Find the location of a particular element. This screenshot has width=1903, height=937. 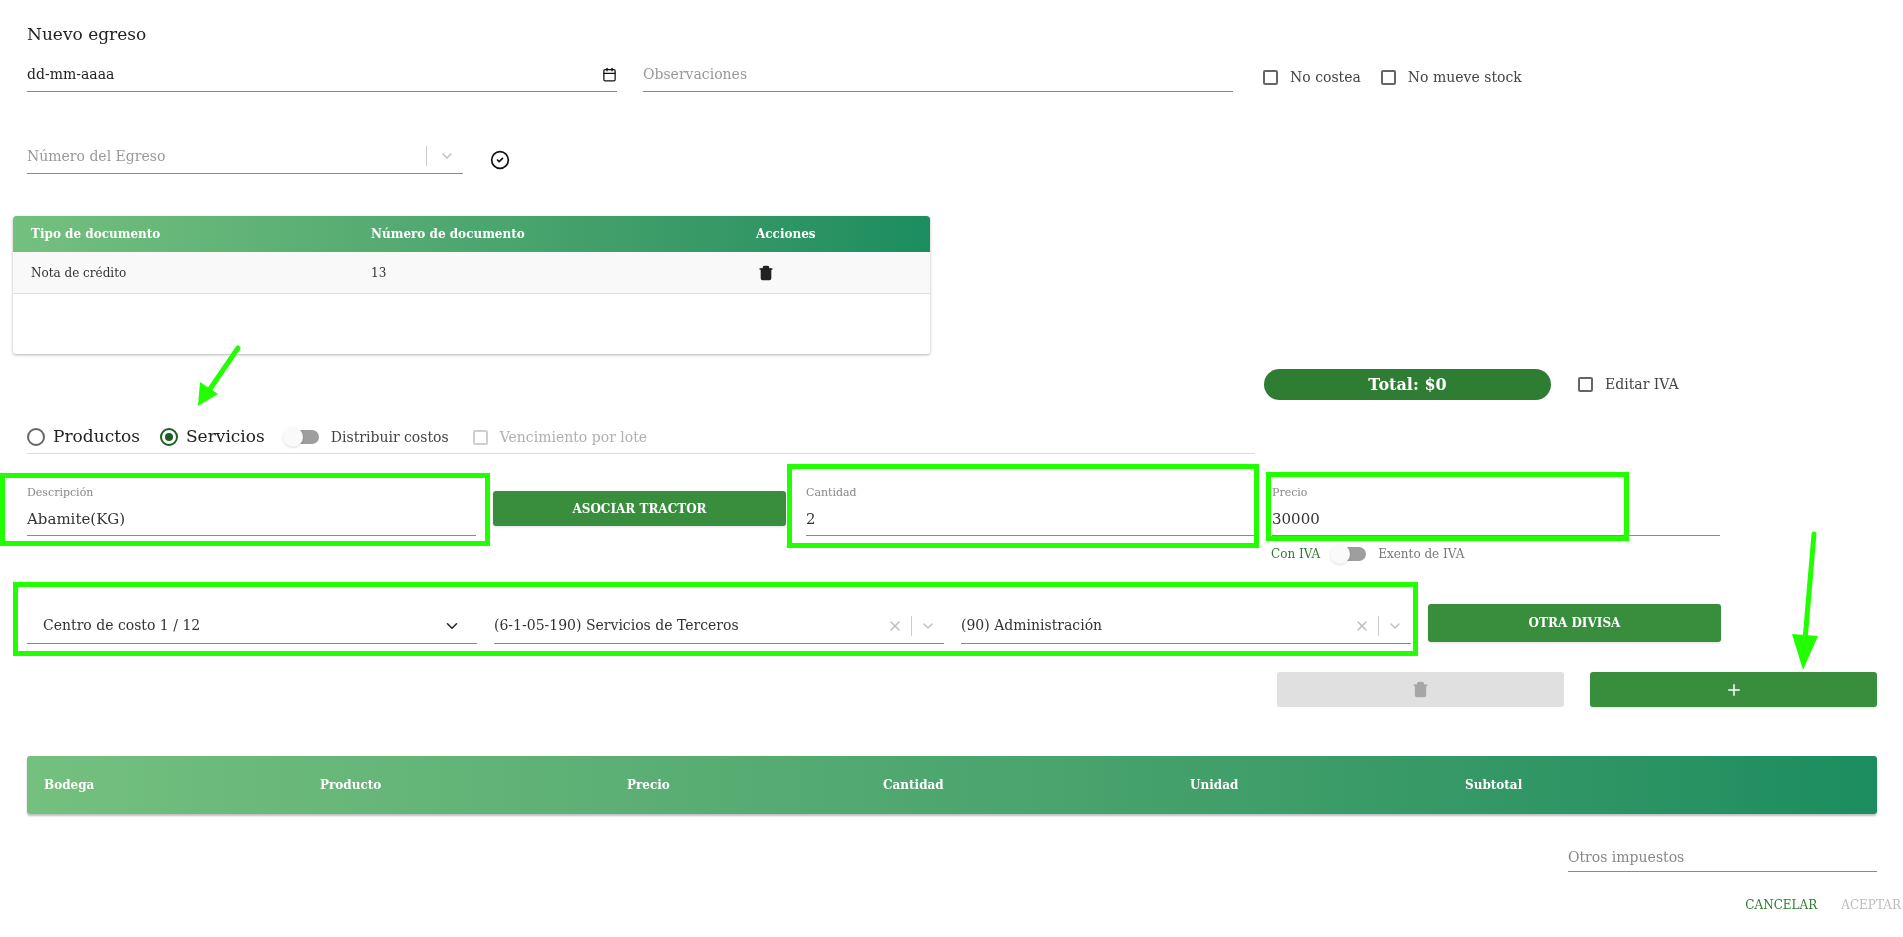

toggle-label: Exento de IVA is located at coordinates (1421, 554).